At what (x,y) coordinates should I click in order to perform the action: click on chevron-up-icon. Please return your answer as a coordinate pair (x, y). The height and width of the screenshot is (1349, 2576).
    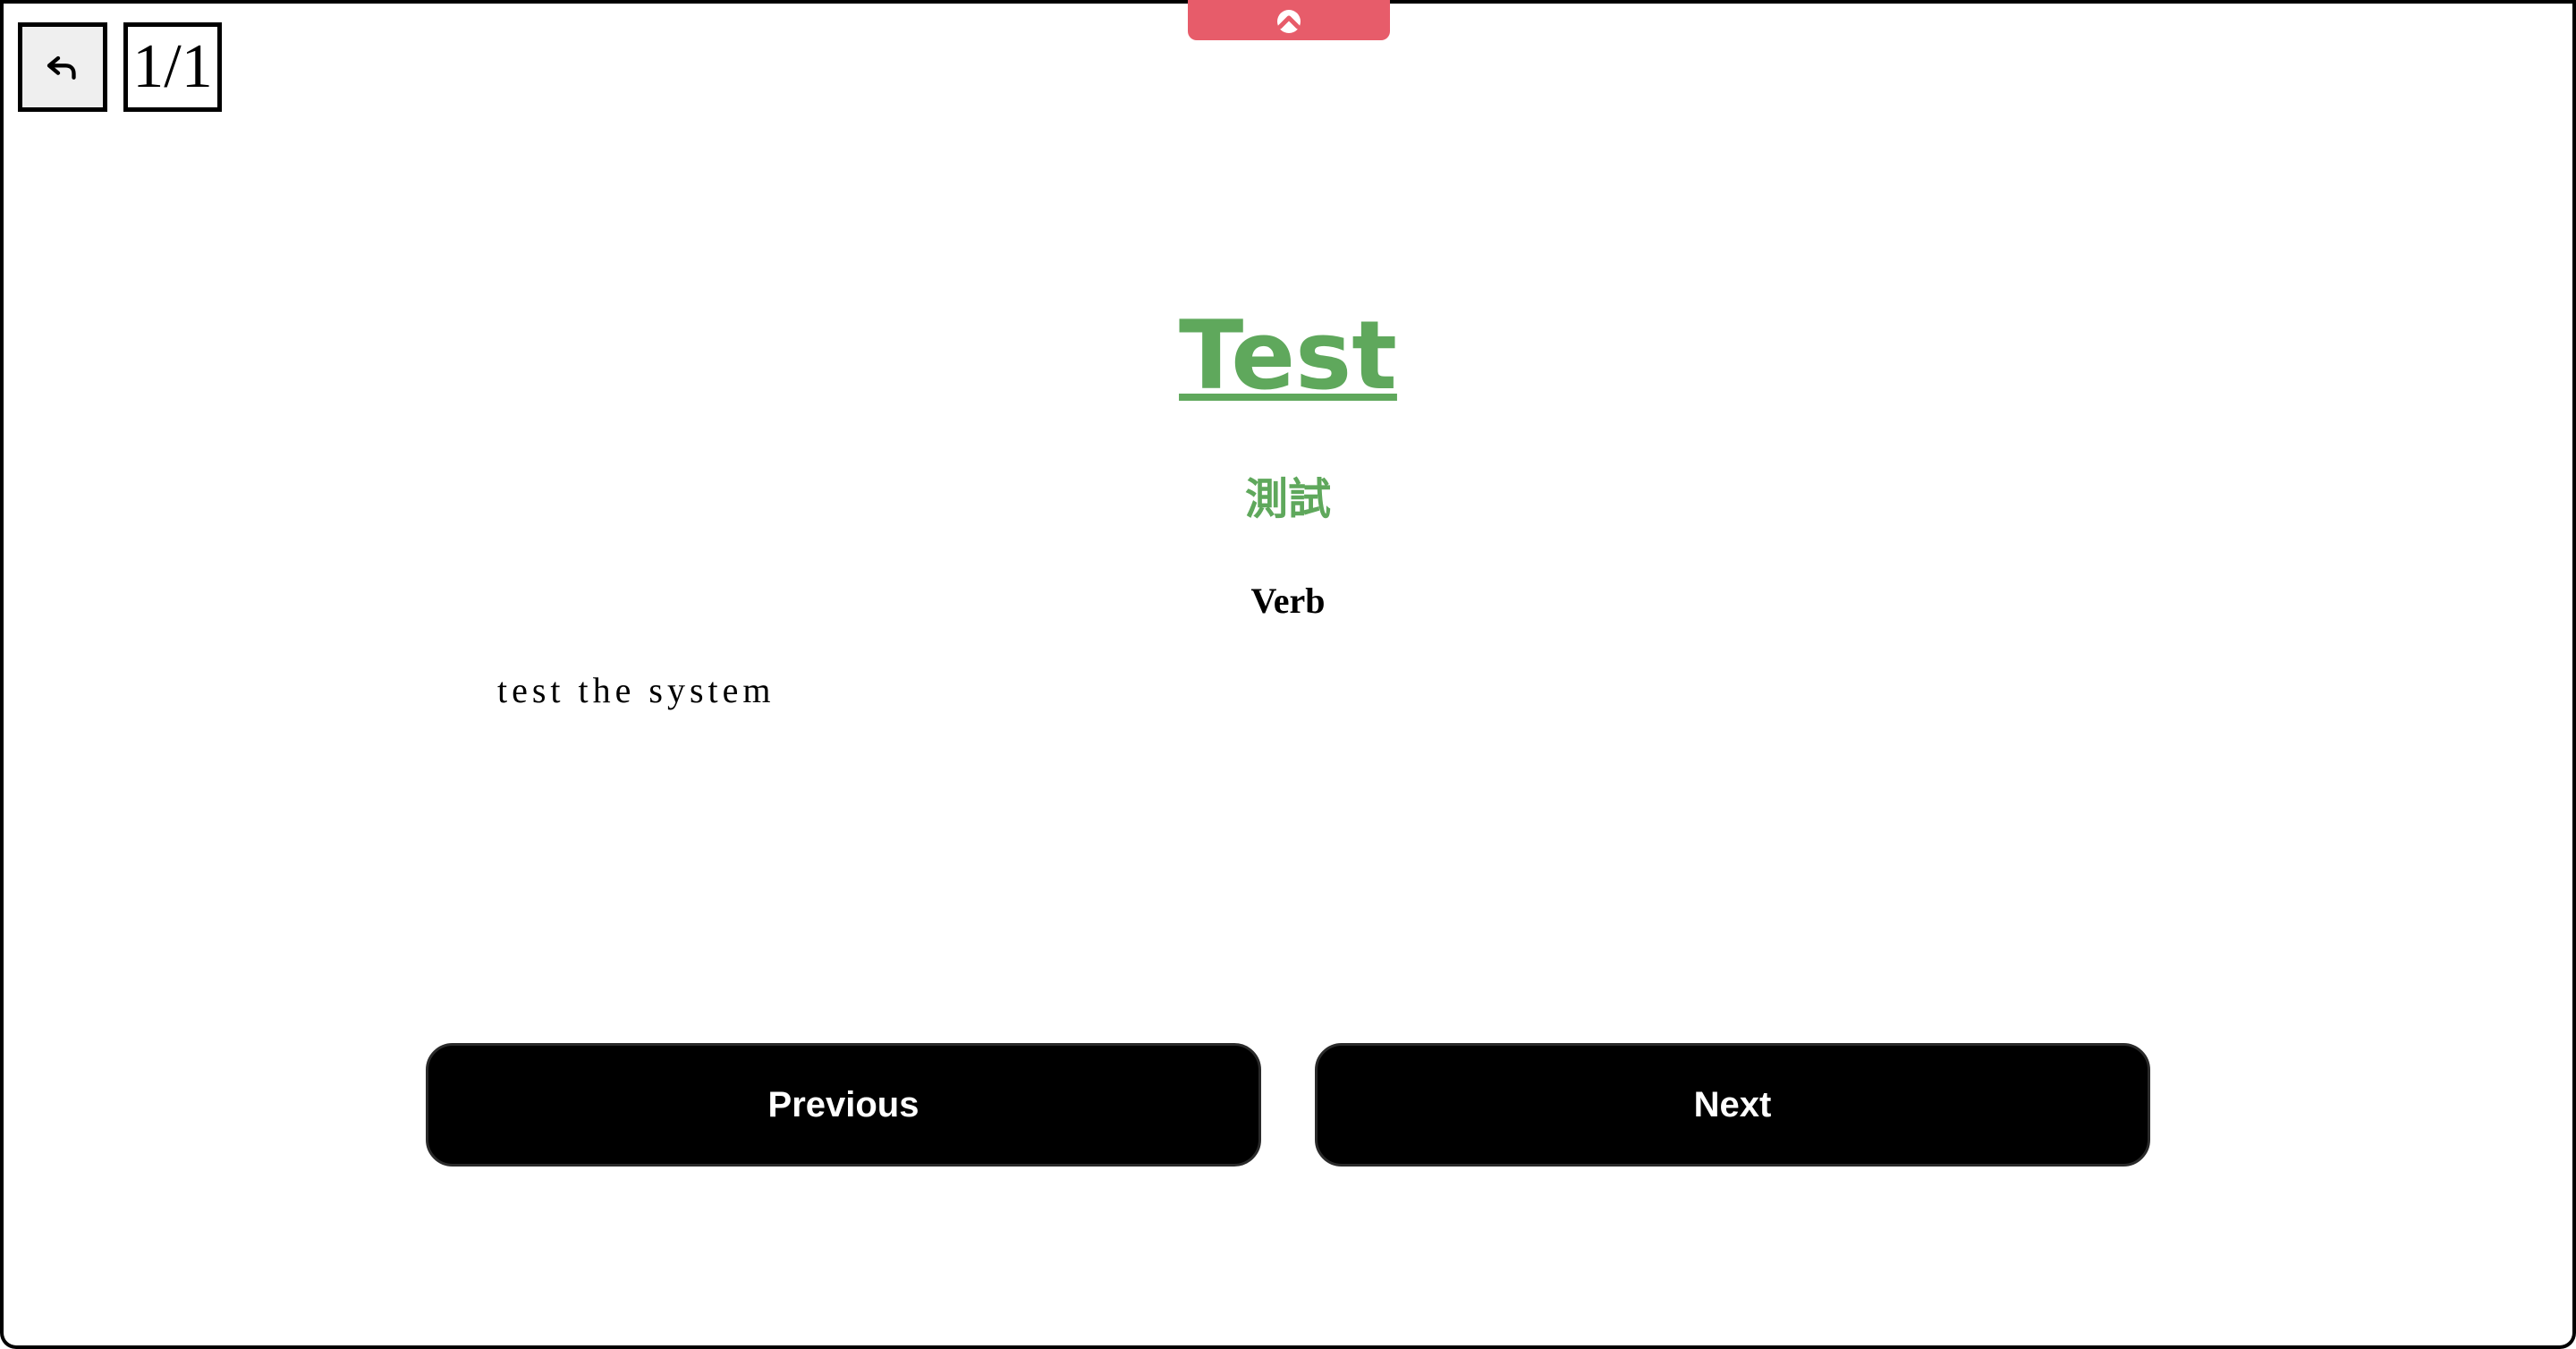
    Looking at the image, I should click on (1289, 21).